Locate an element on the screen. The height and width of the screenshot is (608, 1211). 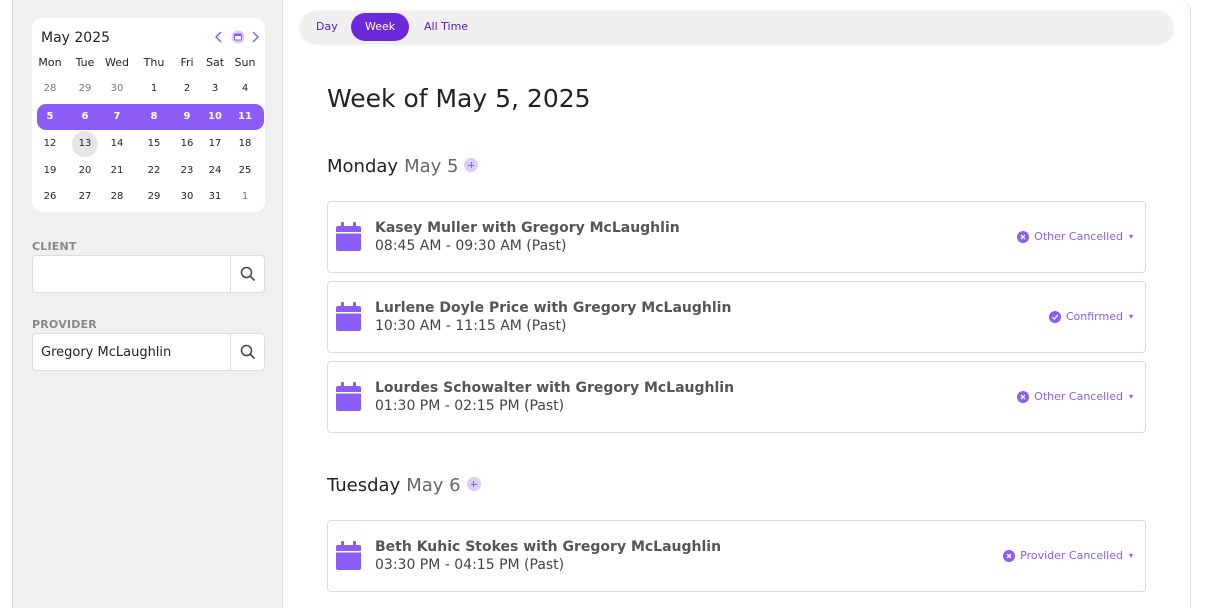
today-button is located at coordinates (238, 37).